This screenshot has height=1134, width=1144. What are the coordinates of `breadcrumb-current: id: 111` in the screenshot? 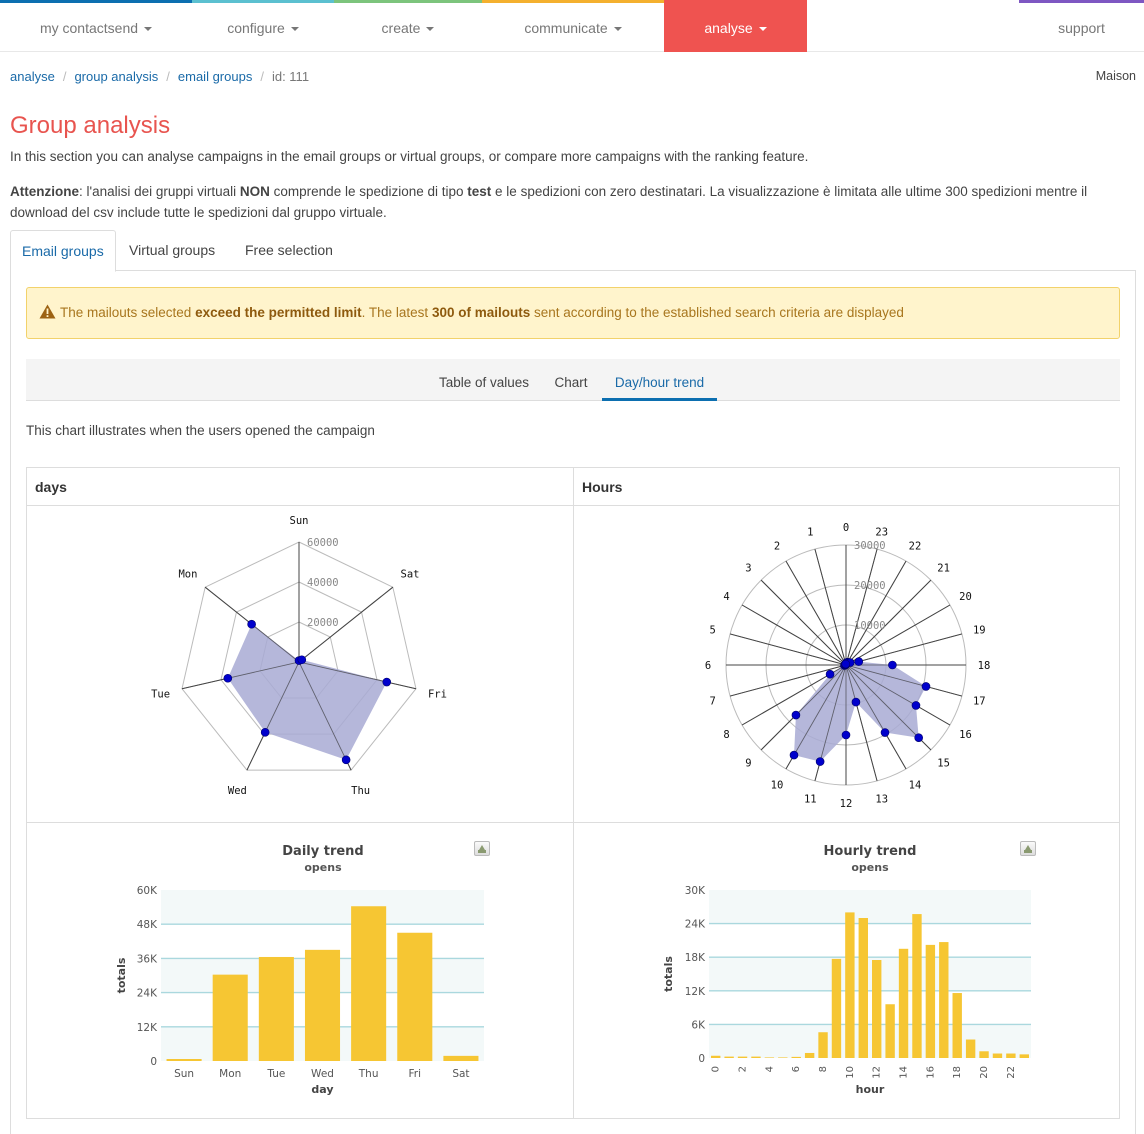 It's located at (290, 76).